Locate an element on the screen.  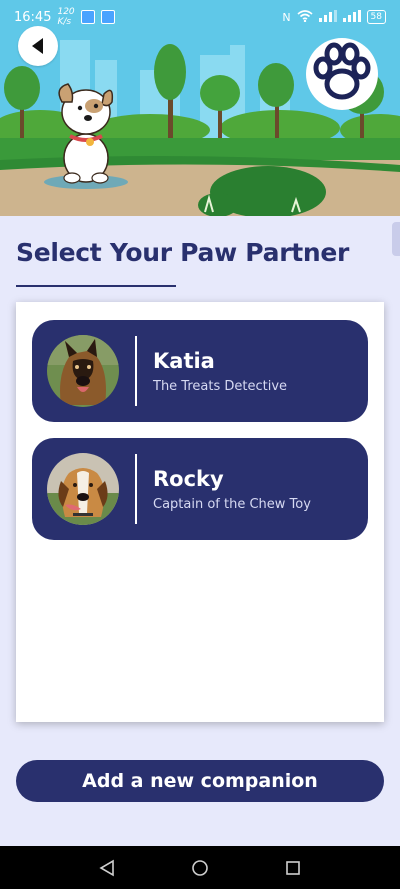
network-speed: 120 K/s is located at coordinates (65, 17).